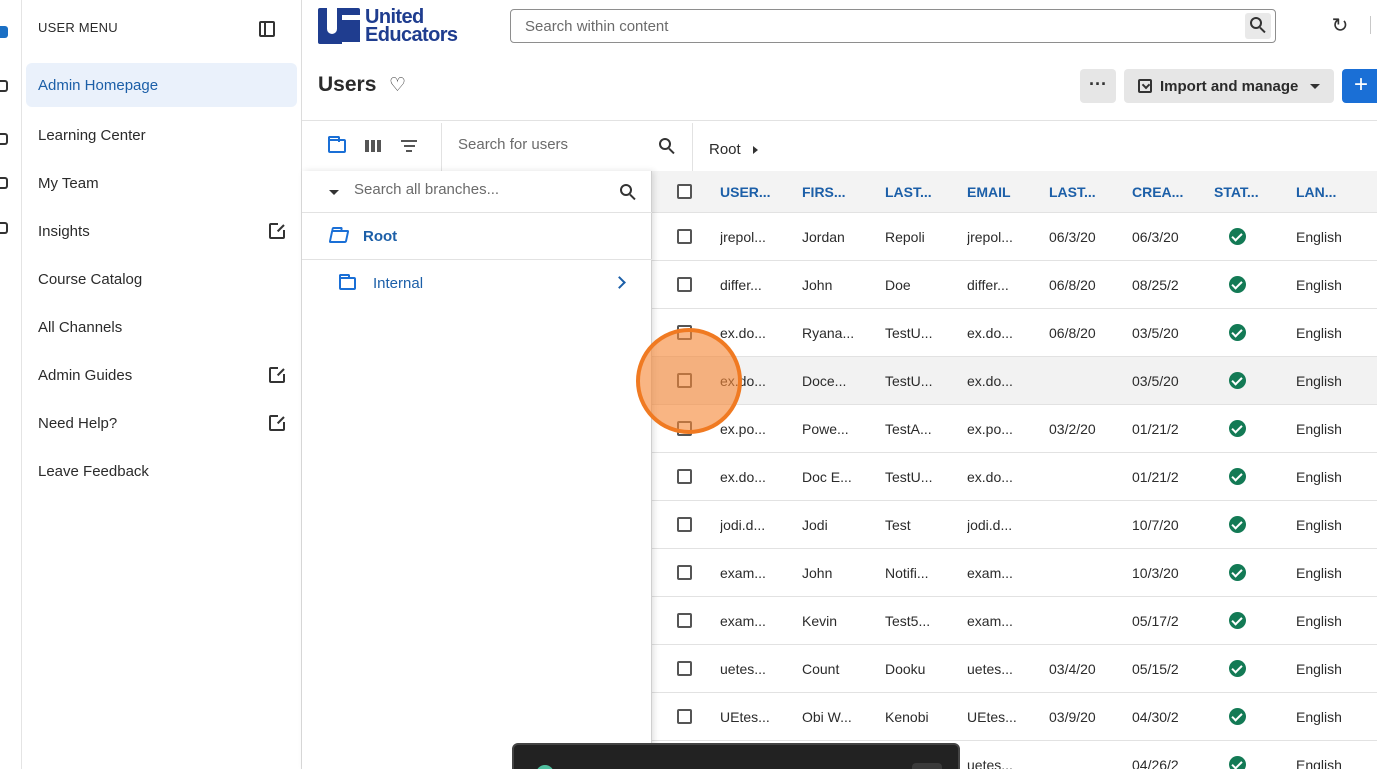  What do you see at coordinates (4, 32) in the screenshot?
I see `rail-home-icon` at bounding box center [4, 32].